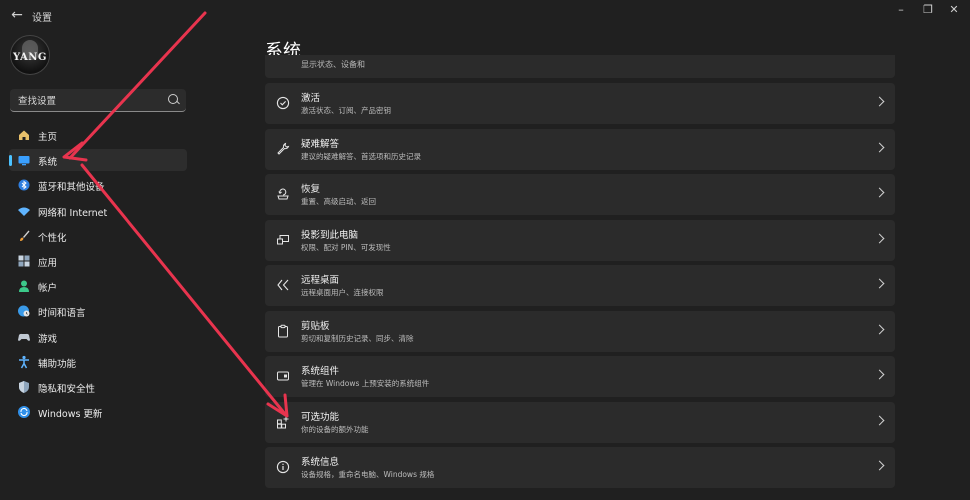 Image resolution: width=970 pixels, height=500 pixels. What do you see at coordinates (283, 376) in the screenshot?
I see `components-icon` at bounding box center [283, 376].